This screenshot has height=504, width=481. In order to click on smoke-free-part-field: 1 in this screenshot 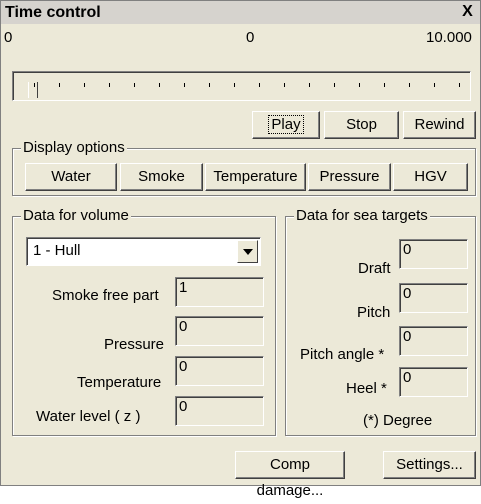, I will do `click(219, 292)`.